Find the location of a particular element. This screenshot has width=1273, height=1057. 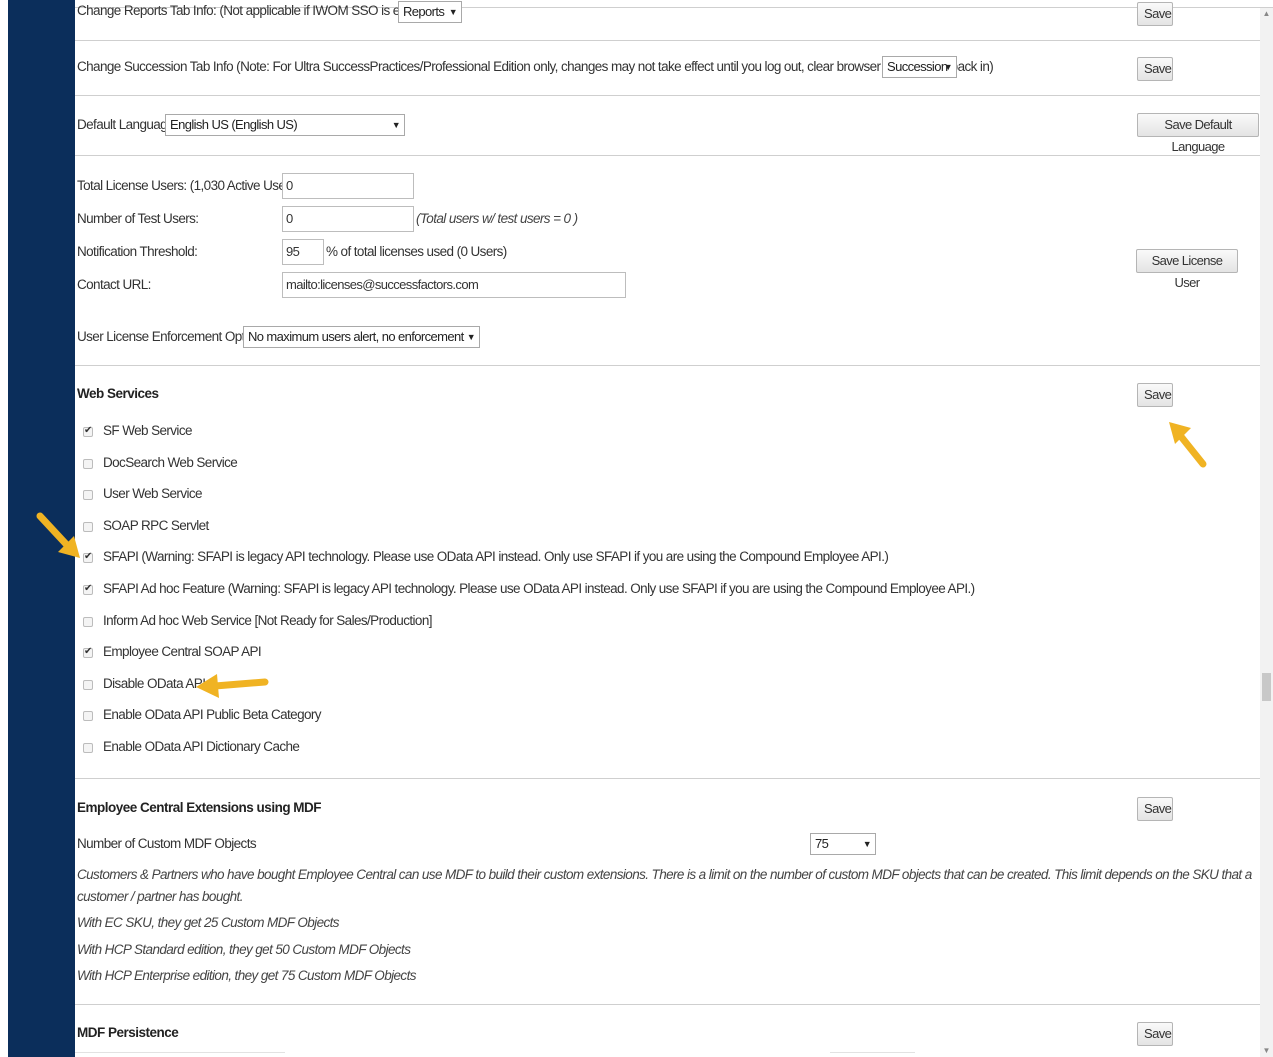

web-service-label: SOAP RPC Servlet is located at coordinates (156, 525).